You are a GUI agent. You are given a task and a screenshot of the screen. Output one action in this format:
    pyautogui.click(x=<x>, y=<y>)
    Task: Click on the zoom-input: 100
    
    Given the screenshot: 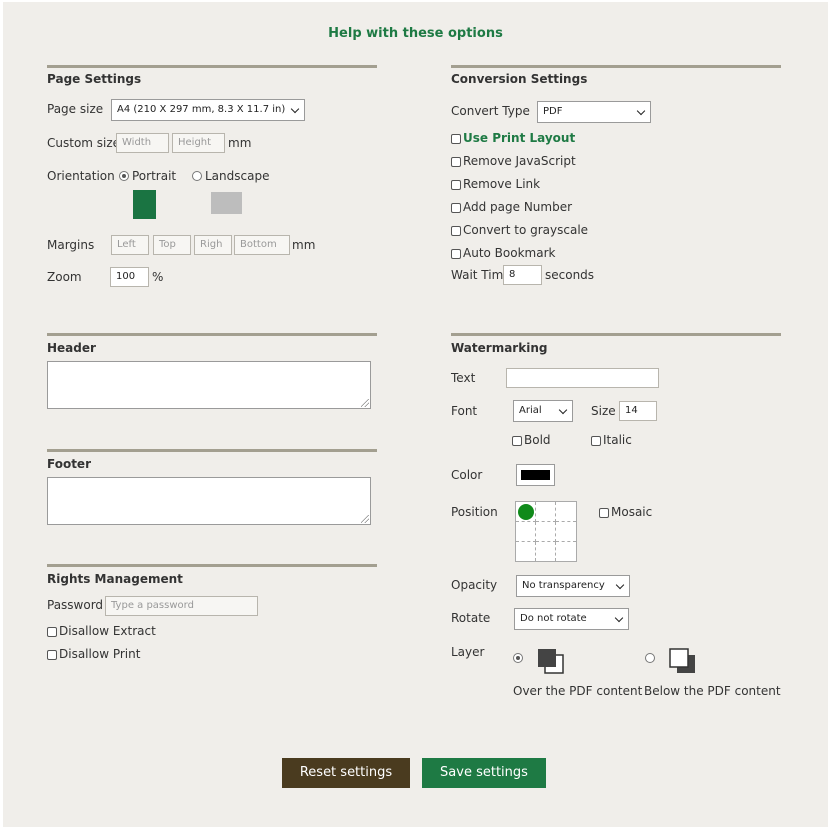 What is the action you would take?
    pyautogui.click(x=129, y=277)
    